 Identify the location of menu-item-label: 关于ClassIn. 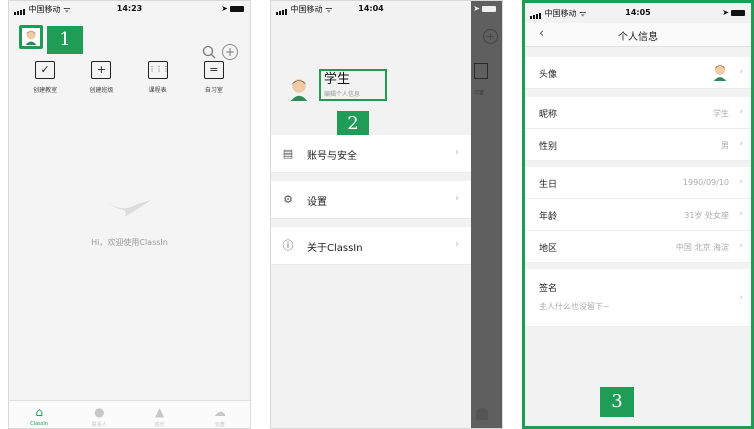
(335, 248).